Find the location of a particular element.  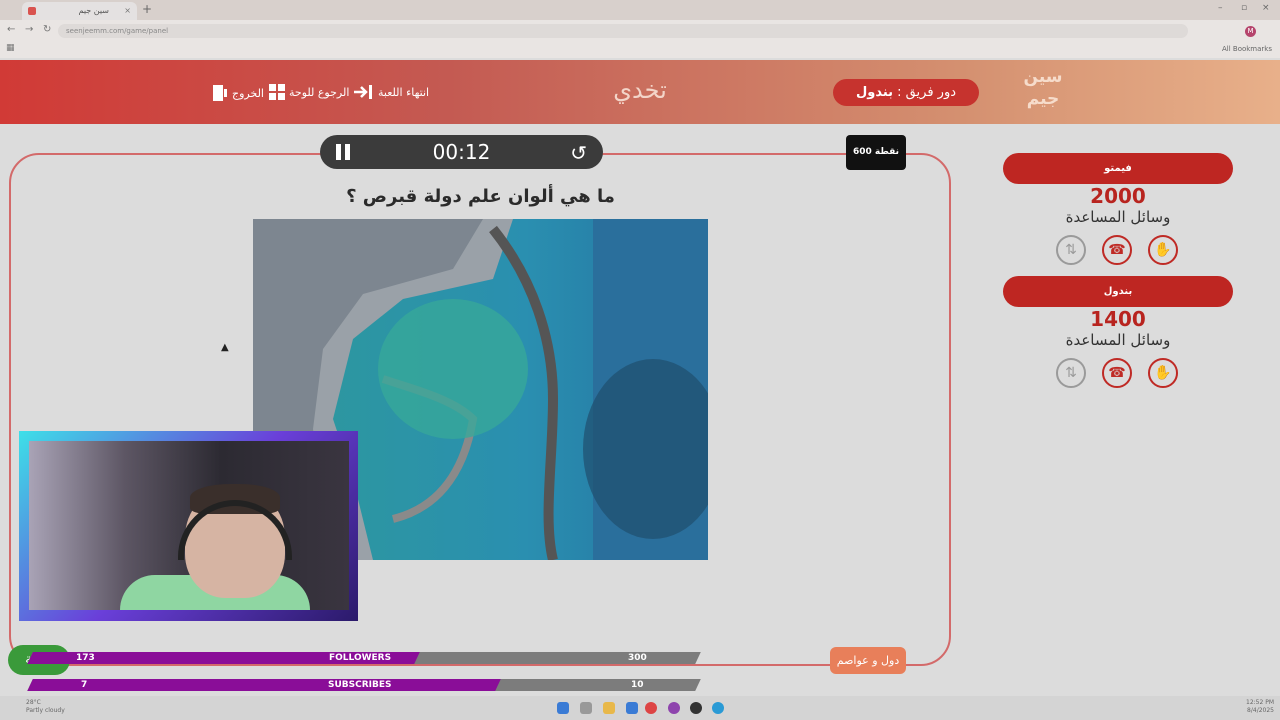

minimize-button: – is located at coordinates (1220, 8).